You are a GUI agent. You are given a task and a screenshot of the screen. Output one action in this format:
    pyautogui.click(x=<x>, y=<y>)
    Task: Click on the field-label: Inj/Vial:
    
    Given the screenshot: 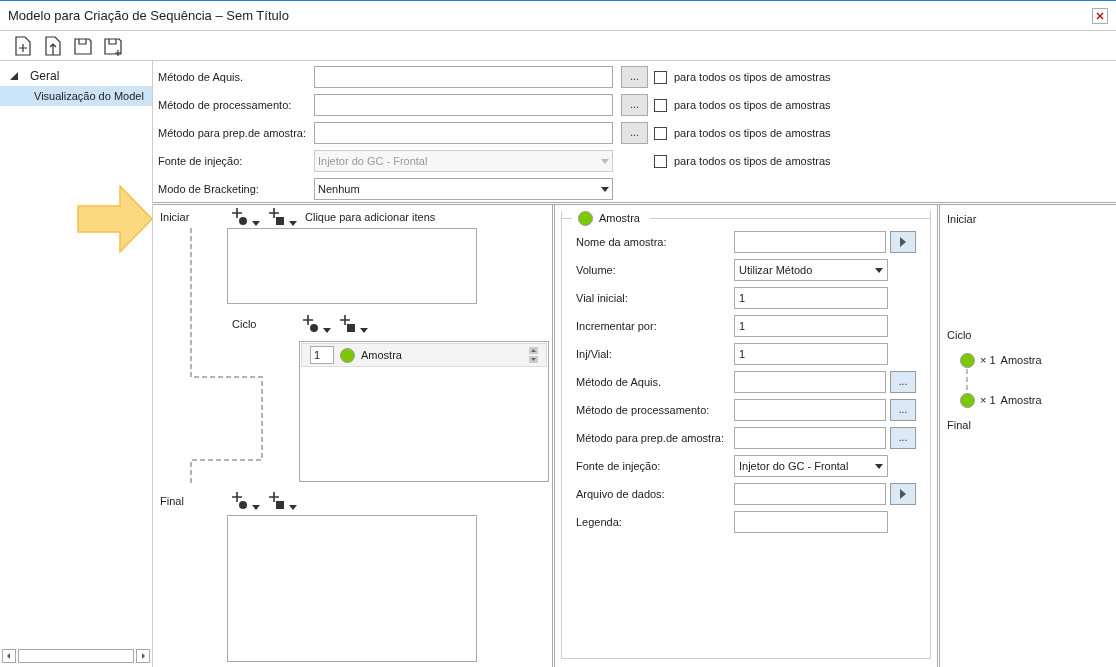 What is the action you would take?
    pyautogui.click(x=594, y=354)
    